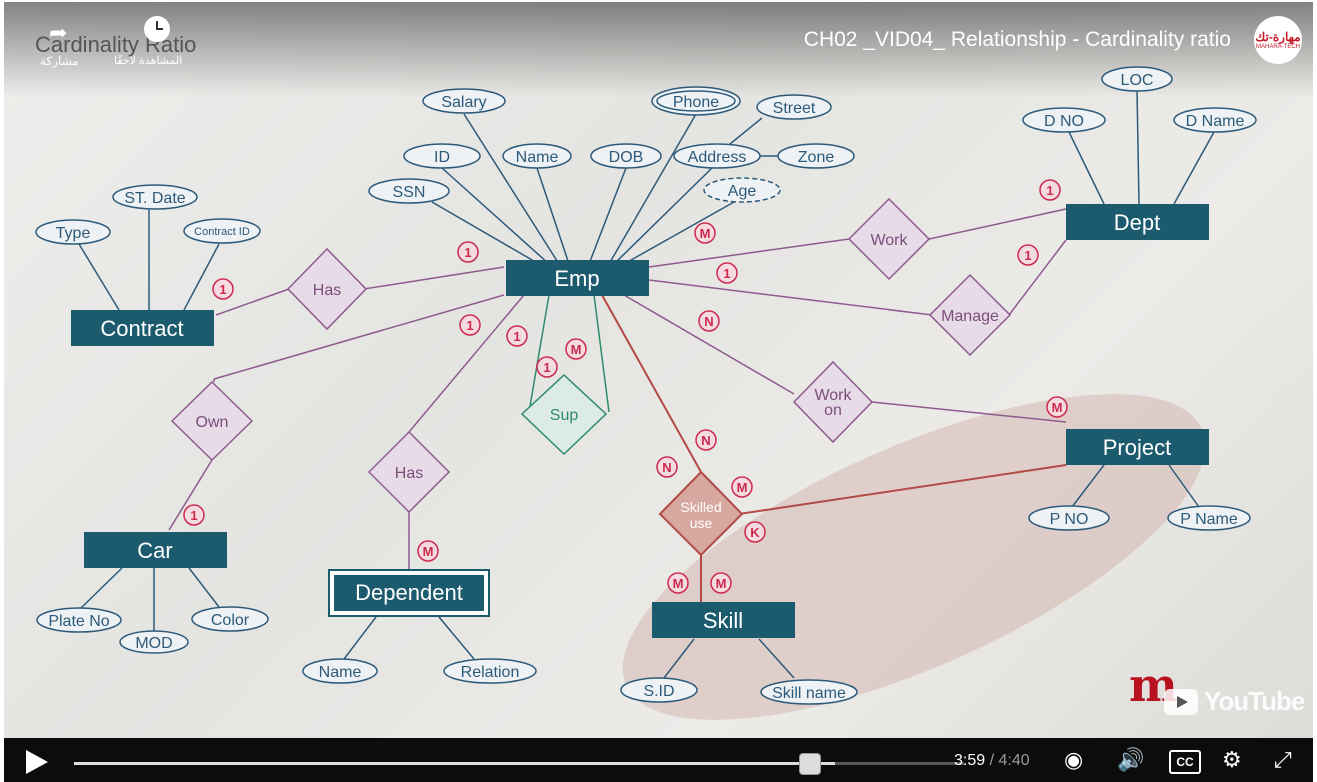  What do you see at coordinates (809, 693) in the screenshot?
I see `attr-skill-name-label: Skill name` at bounding box center [809, 693].